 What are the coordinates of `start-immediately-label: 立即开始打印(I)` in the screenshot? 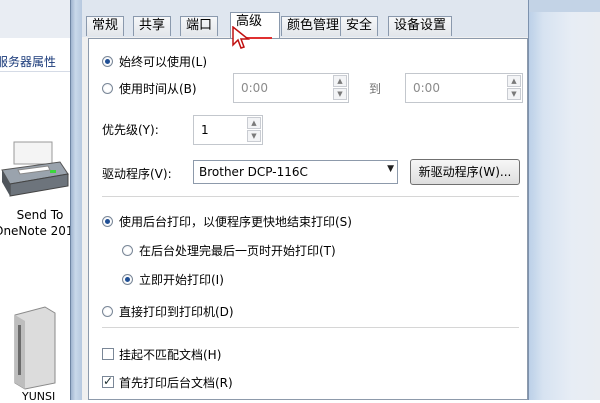 It's located at (181, 280).